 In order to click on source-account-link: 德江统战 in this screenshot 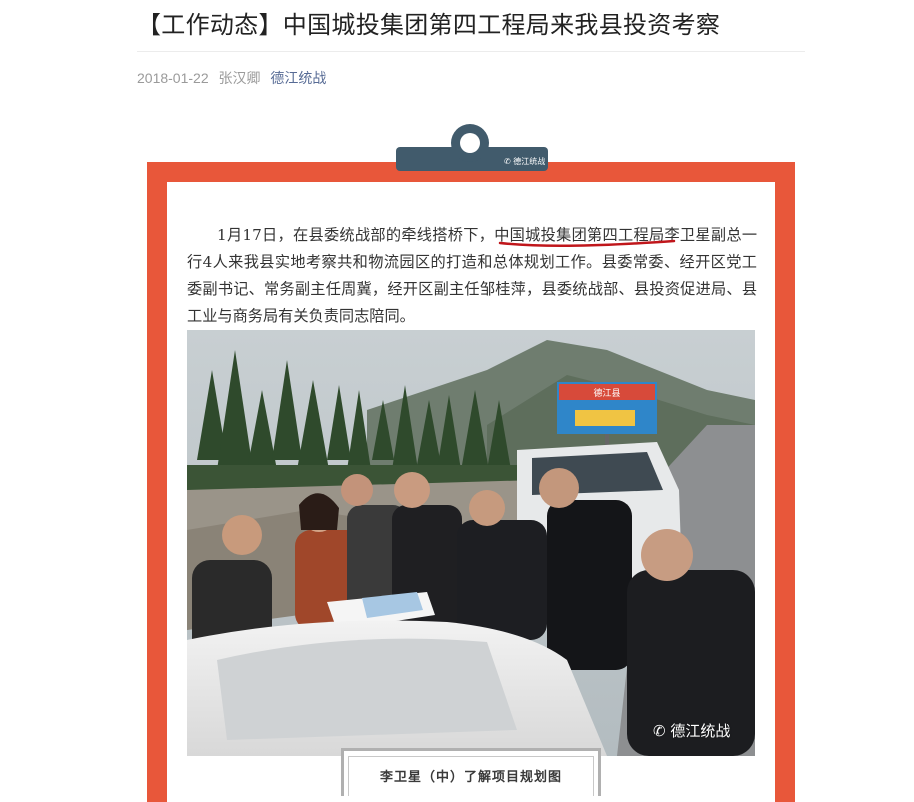, I will do `click(298, 78)`.